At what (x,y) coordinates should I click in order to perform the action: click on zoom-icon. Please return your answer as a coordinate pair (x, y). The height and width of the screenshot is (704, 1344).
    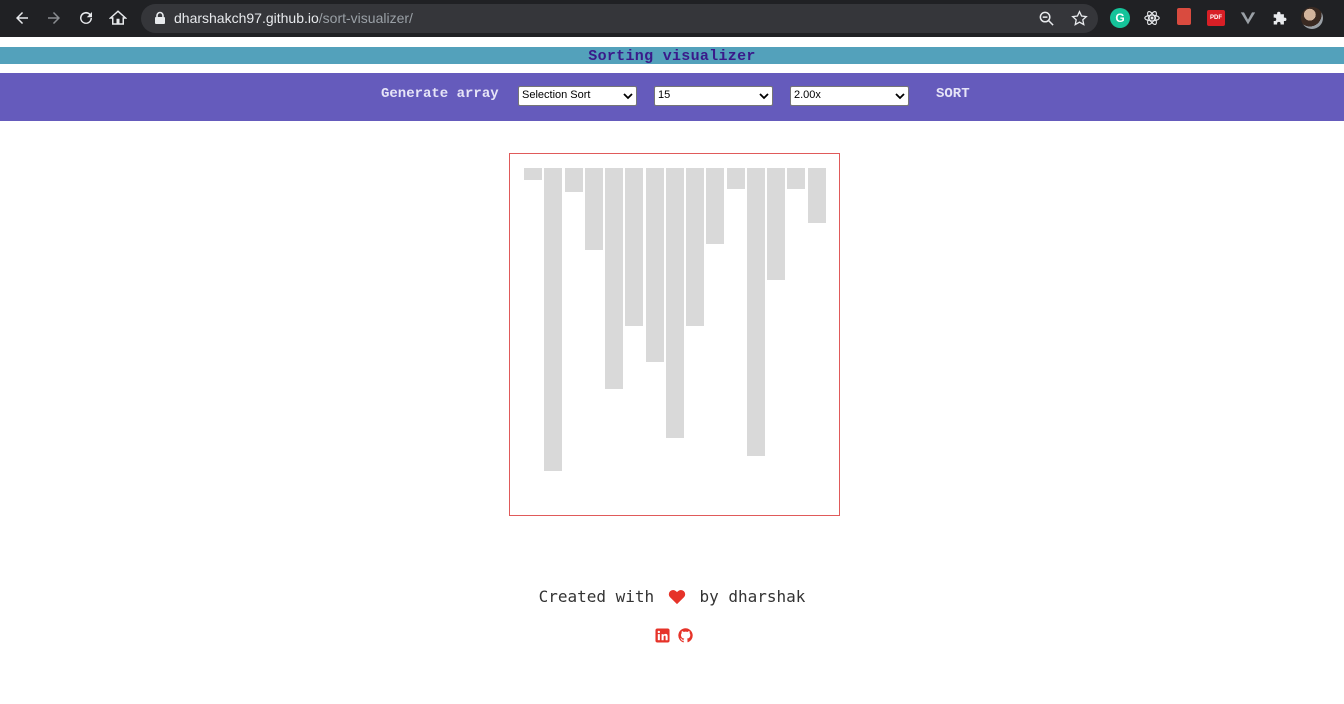
    Looking at the image, I should click on (1046, 18).